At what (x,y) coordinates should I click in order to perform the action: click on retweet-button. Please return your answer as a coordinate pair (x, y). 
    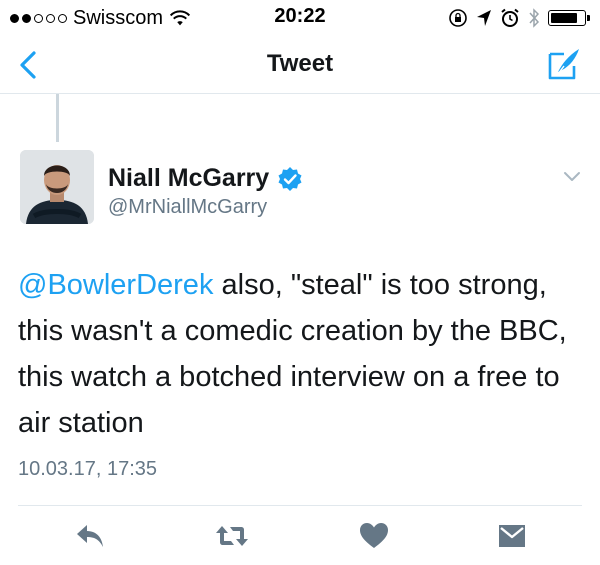
    Looking at the image, I should click on (232, 536).